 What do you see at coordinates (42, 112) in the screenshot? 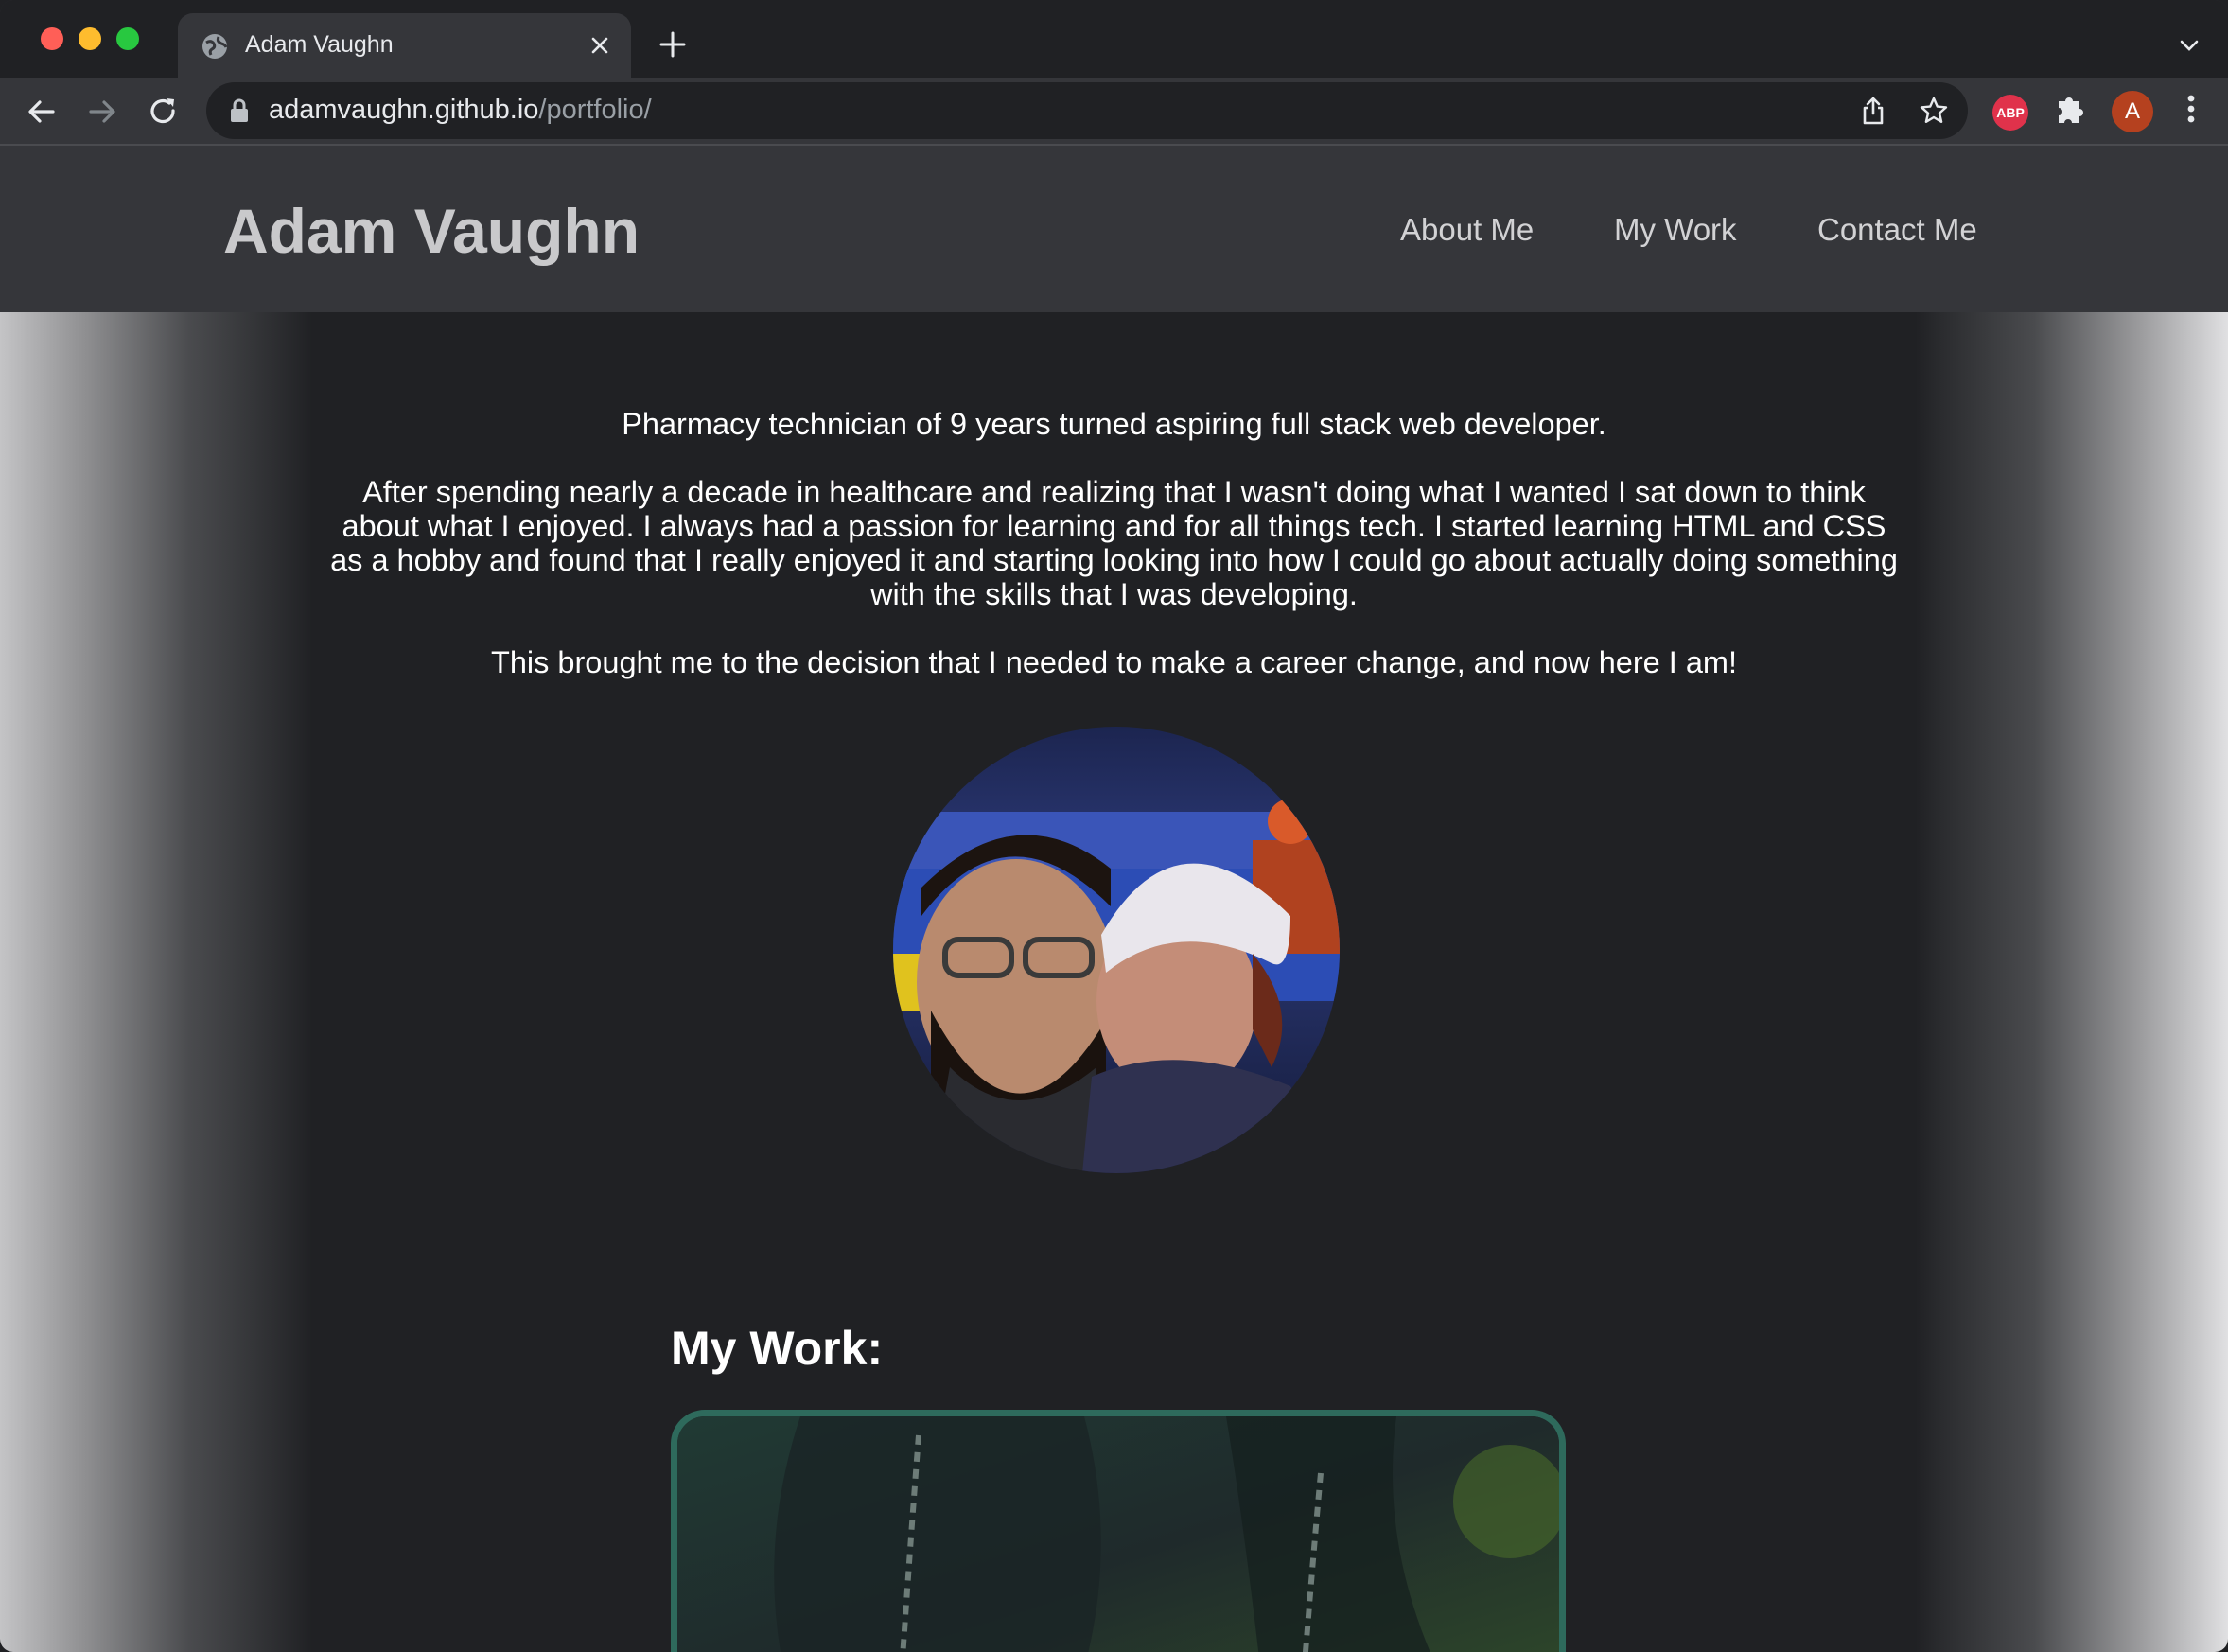
I see `back-arrow-icon` at bounding box center [42, 112].